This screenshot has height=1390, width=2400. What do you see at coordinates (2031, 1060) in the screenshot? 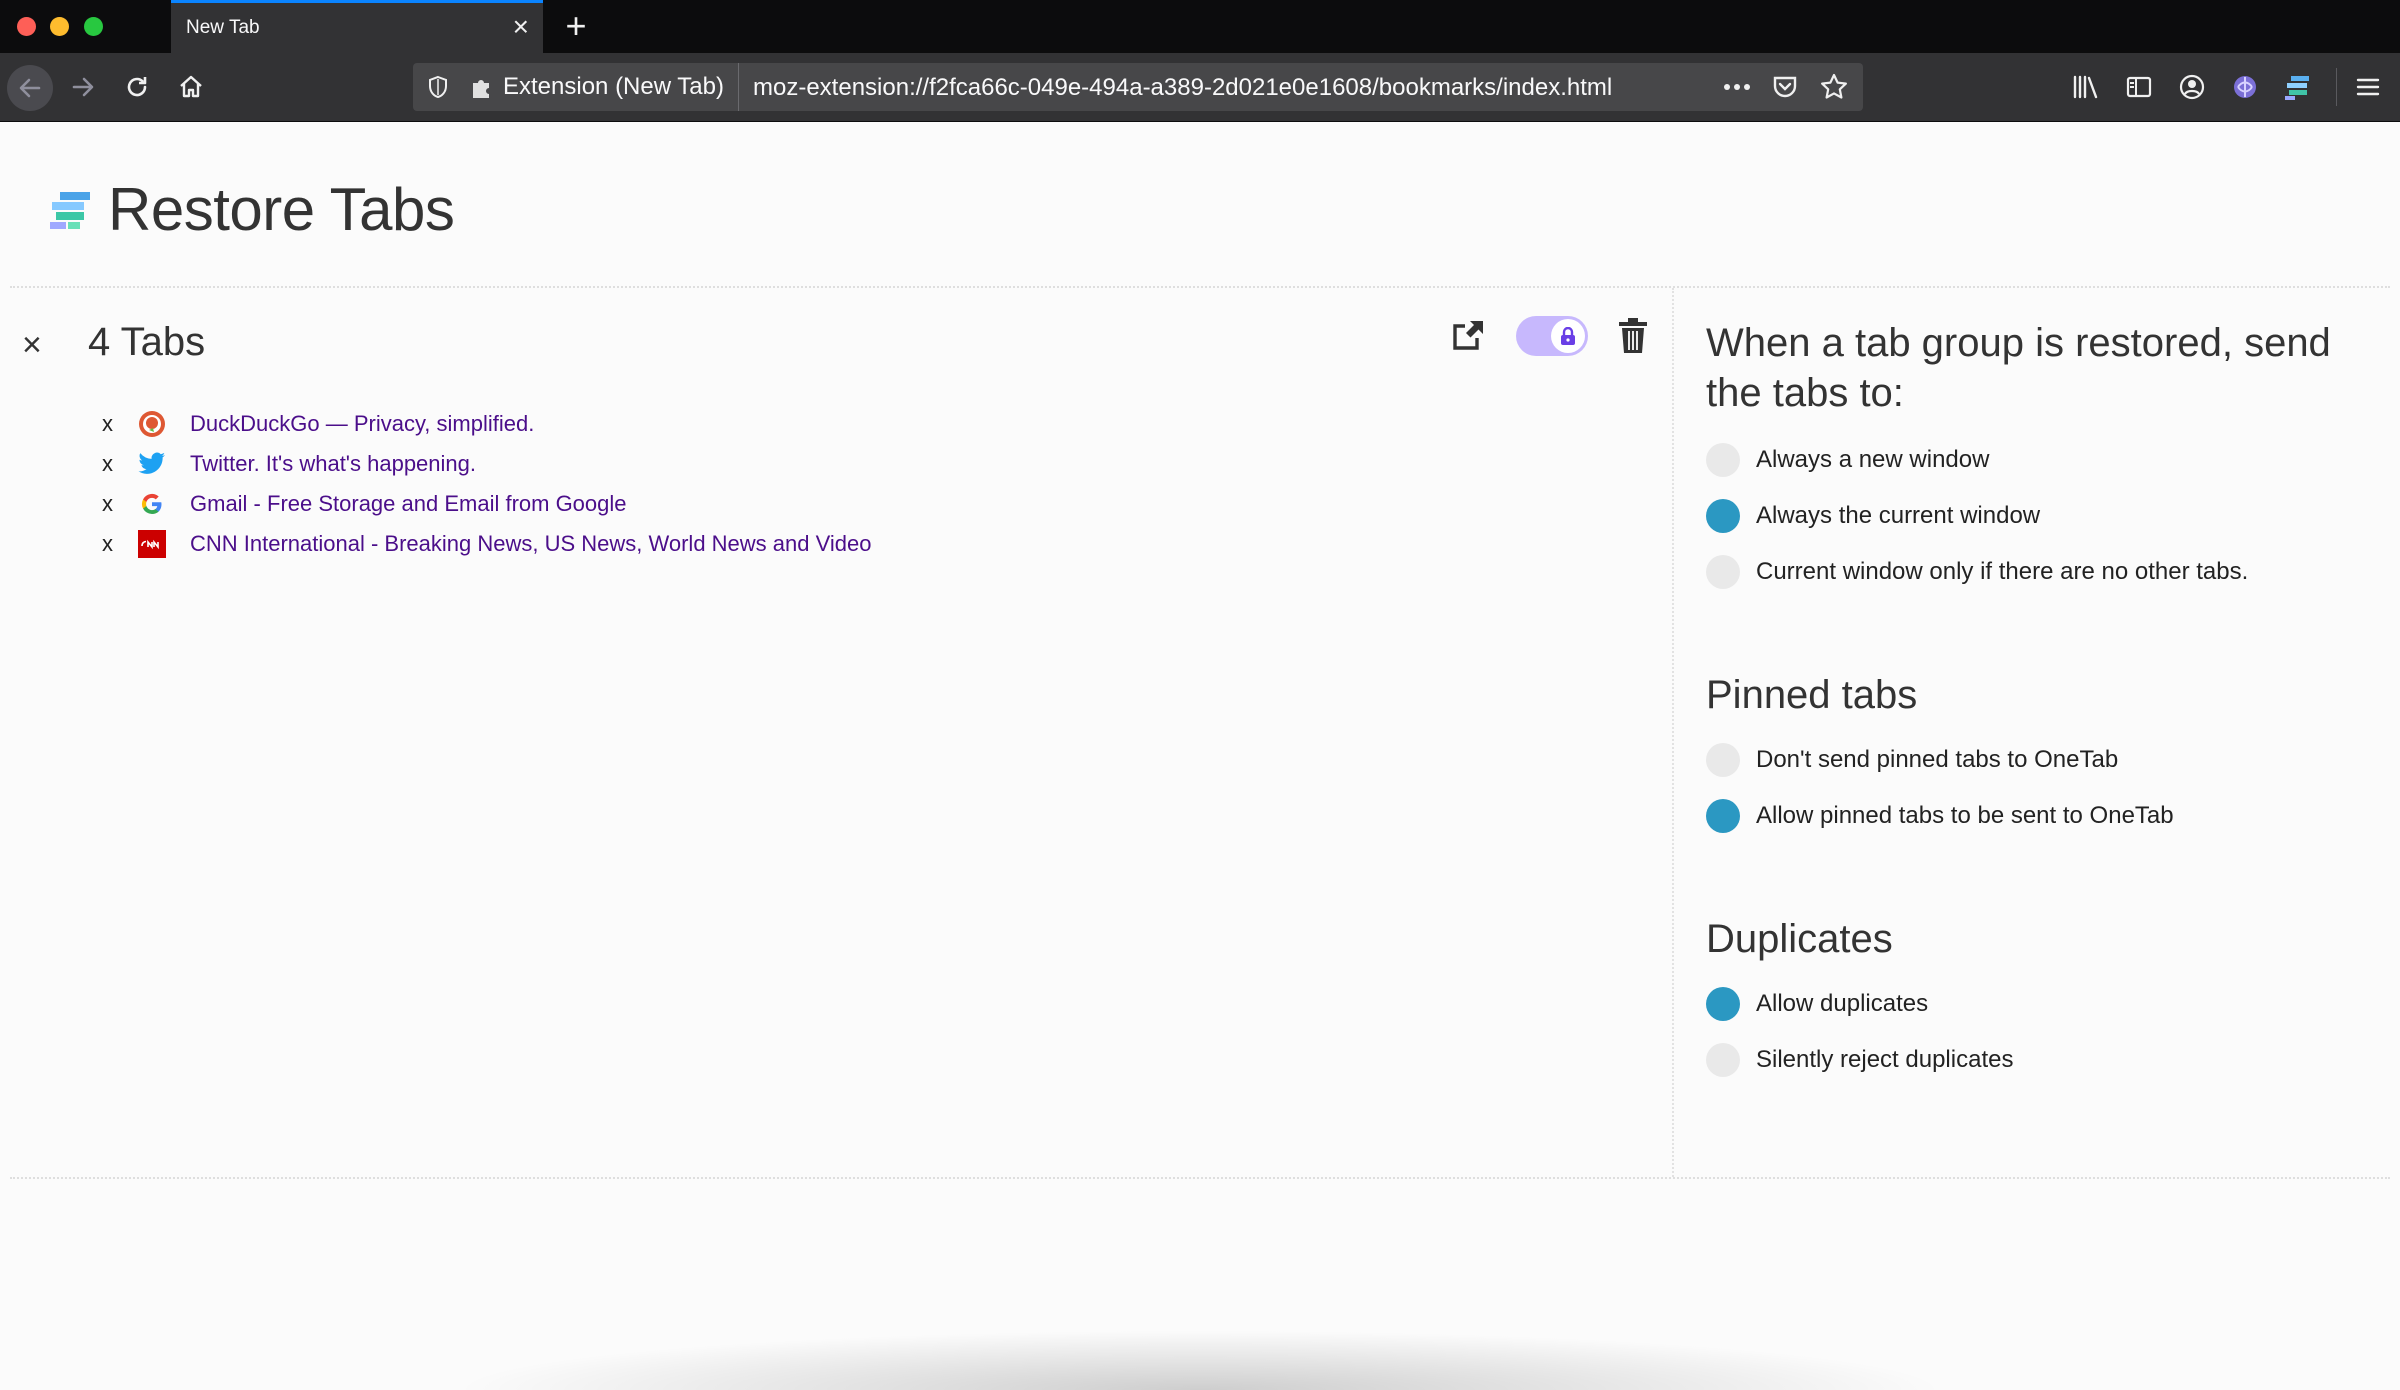
I see `duplicates-option-reject: Silently reject duplicates` at bounding box center [2031, 1060].